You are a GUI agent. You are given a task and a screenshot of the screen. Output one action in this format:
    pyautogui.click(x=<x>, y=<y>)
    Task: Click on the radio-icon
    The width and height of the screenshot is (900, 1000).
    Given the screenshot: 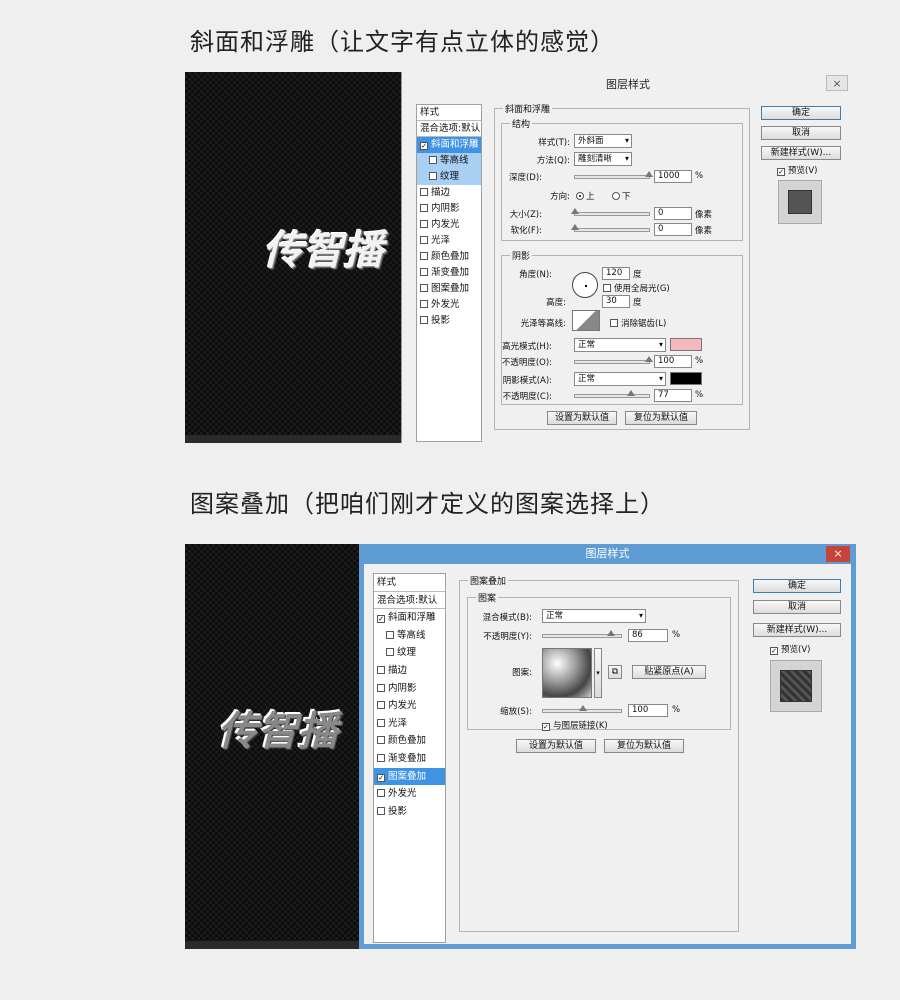 What is the action you would take?
    pyautogui.click(x=616, y=196)
    